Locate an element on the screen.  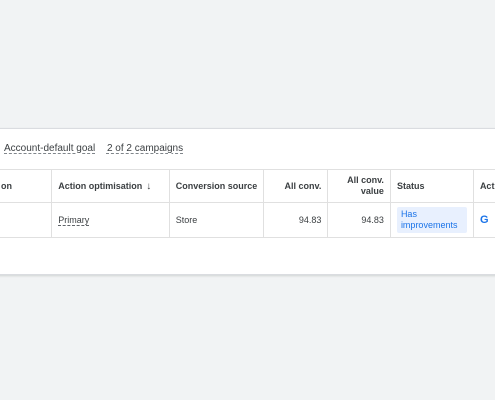
header-conversion-source: Conversion source is located at coordinates (217, 186).